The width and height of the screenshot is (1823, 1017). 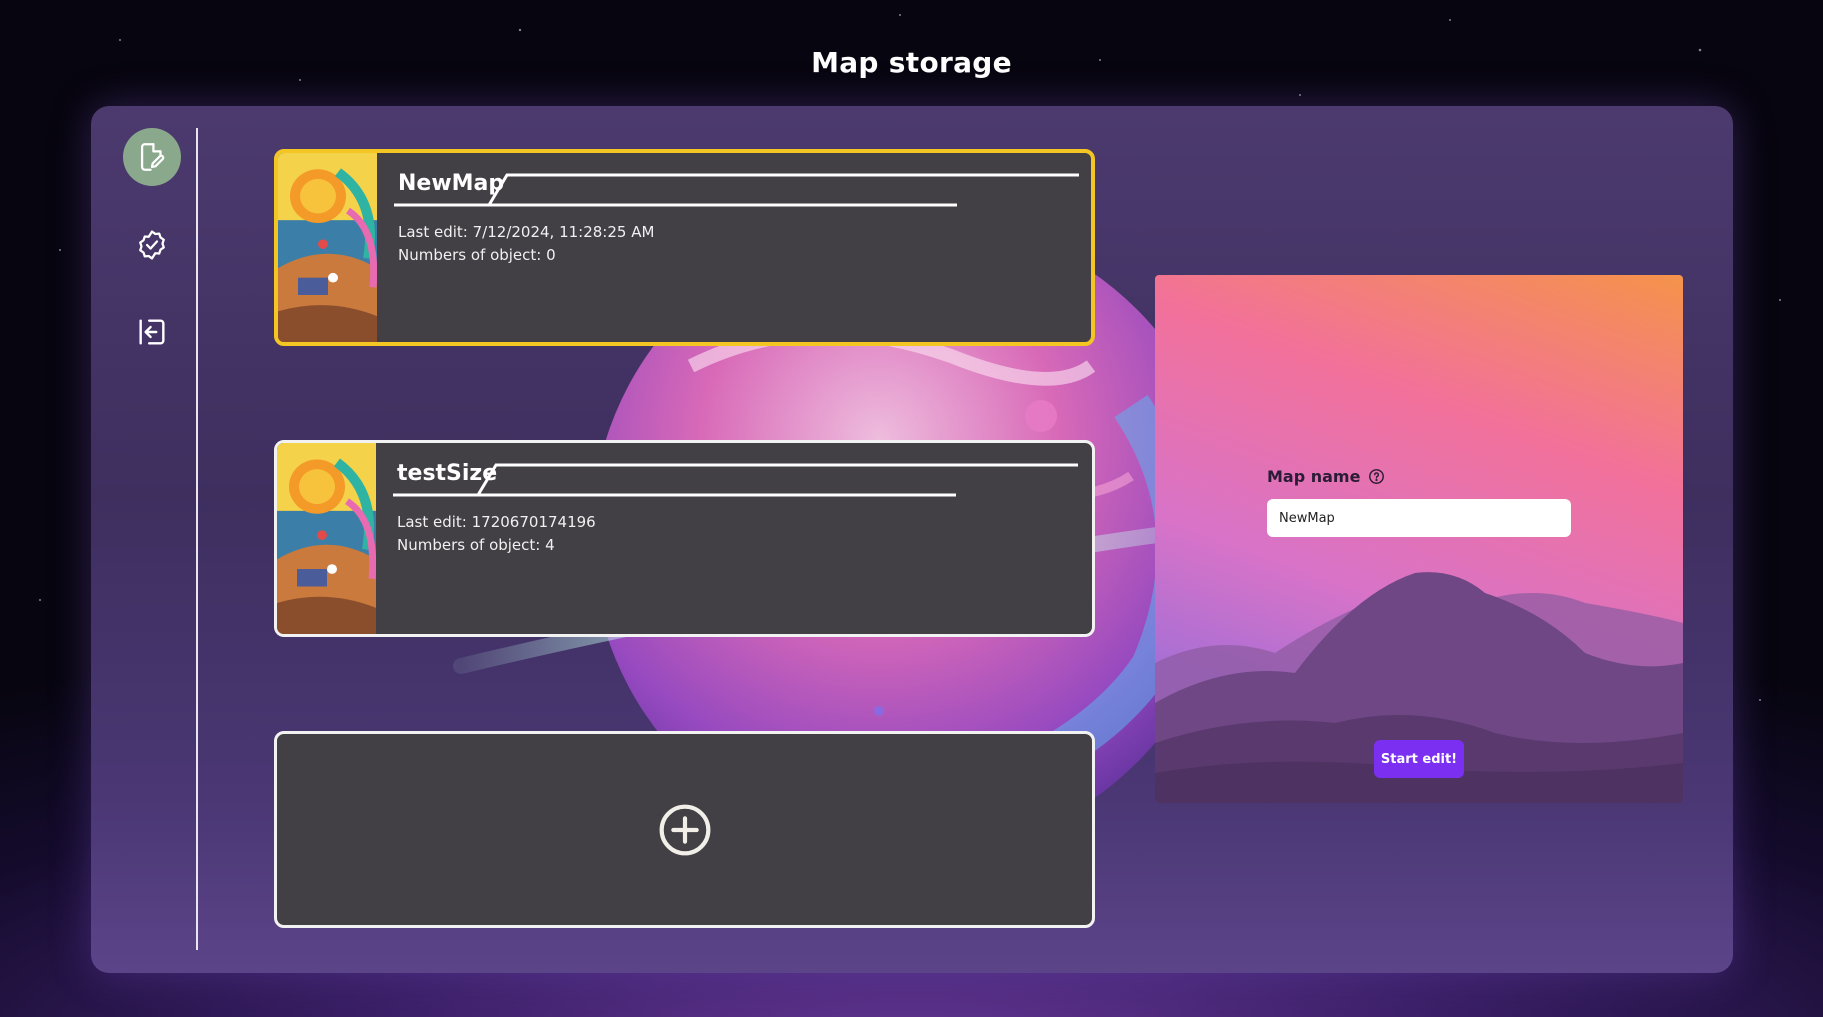 I want to click on logout-icon, so click(x=152, y=332).